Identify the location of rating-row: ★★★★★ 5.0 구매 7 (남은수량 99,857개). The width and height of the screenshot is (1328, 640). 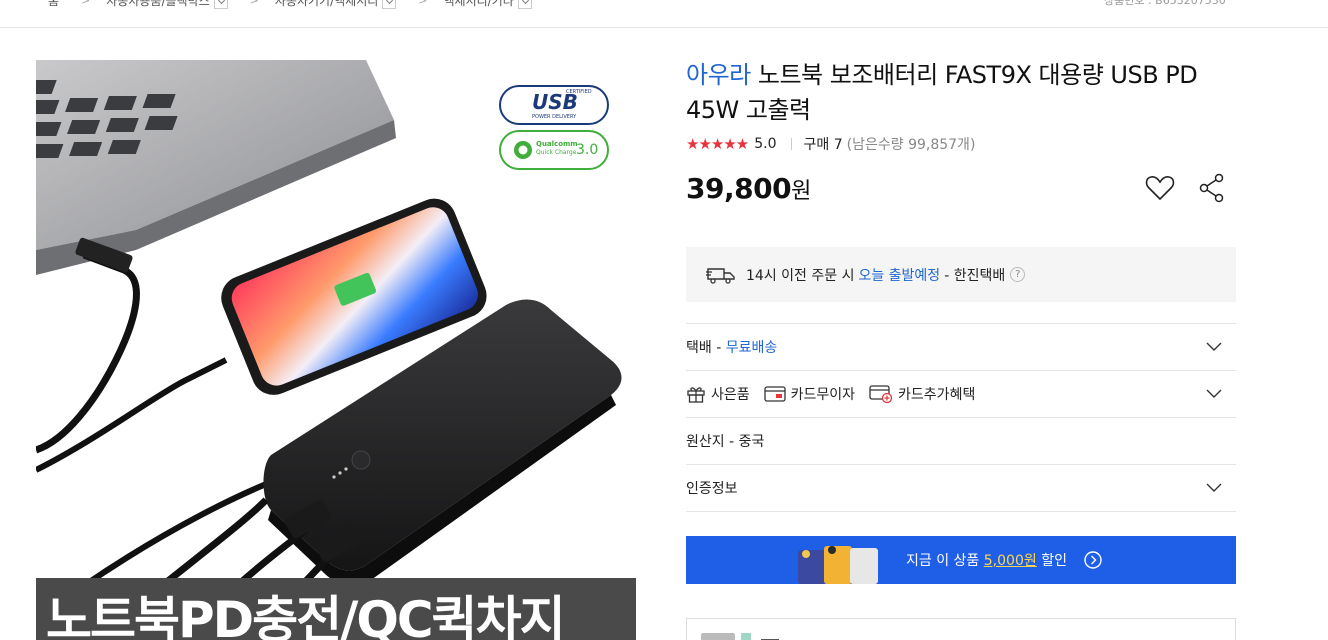
(961, 144).